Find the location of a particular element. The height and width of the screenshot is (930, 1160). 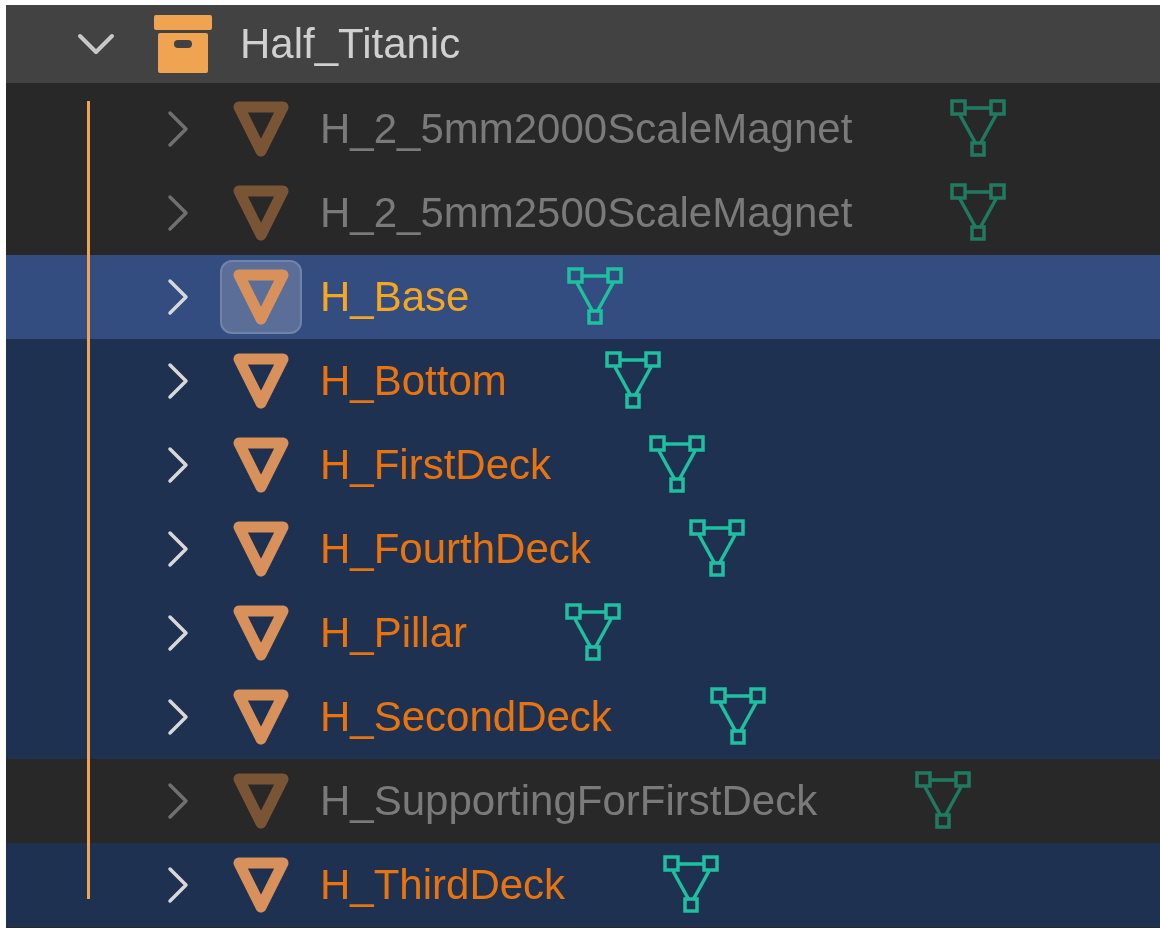

object-row: H_ThirdDeck is located at coordinates (583, 885).